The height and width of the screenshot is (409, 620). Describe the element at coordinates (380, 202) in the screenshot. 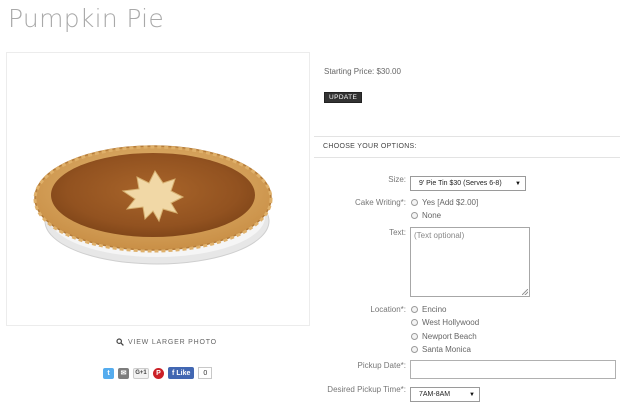

I see `cake-writing-label: Cake Writing*:` at that location.